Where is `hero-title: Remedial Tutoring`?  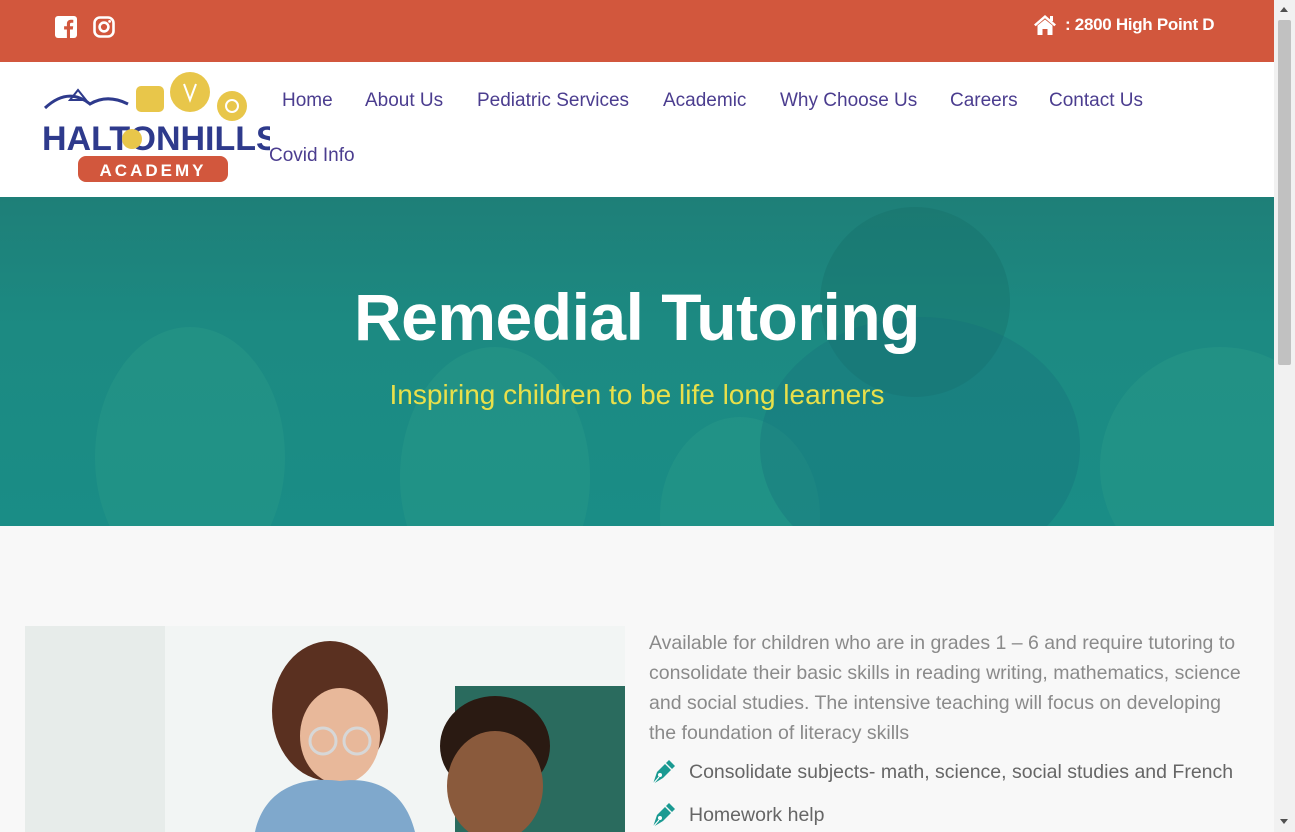
hero-title: Remedial Tutoring is located at coordinates (637, 317).